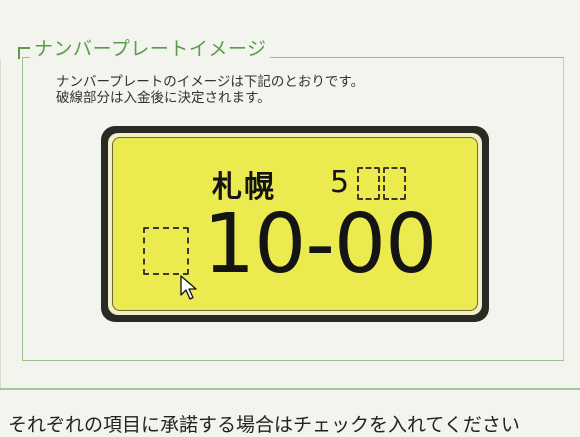 The image size is (580, 437). Describe the element at coordinates (150, 47) in the screenshot. I see `section-title: ナンバープレートイメージ` at that location.